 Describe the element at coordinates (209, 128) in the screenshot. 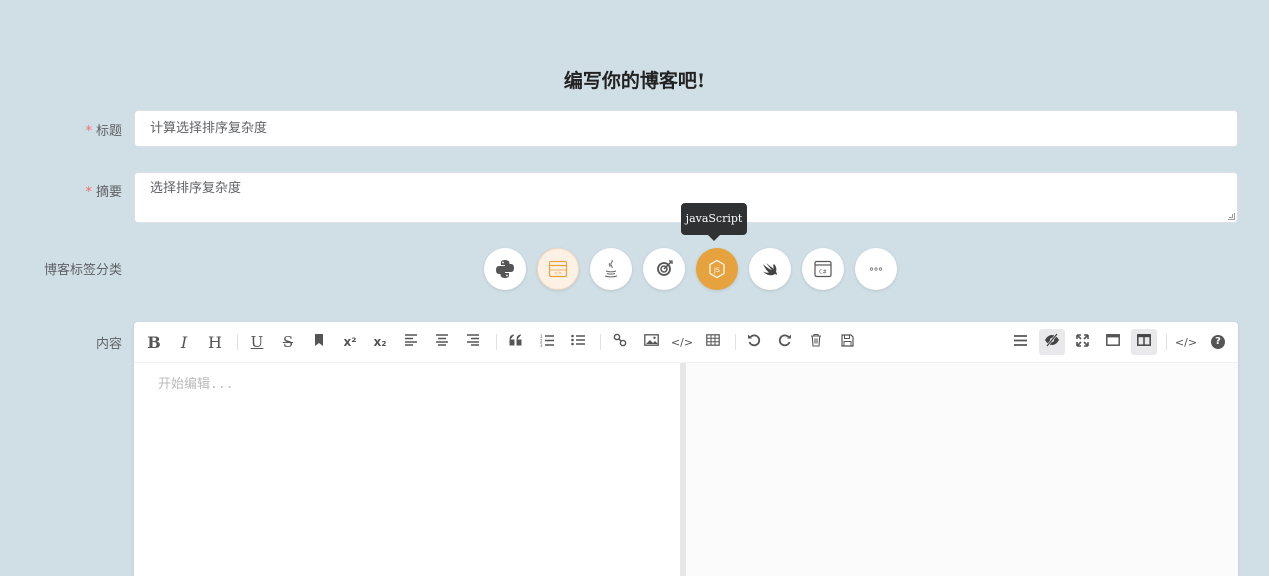

I see `title-input-value: 计算选择排序复杂度` at that location.